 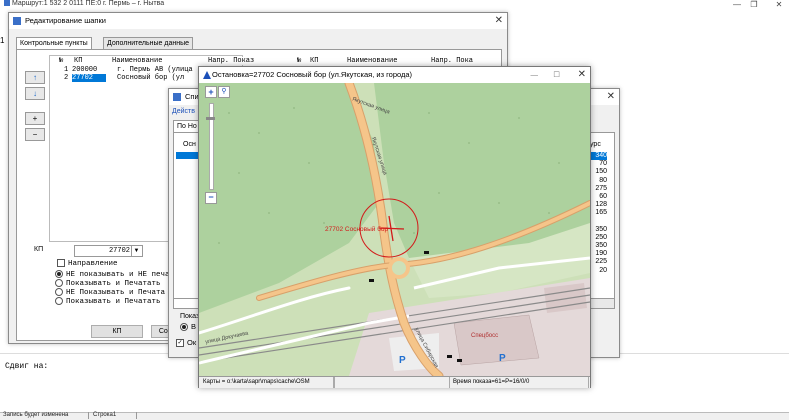 What do you see at coordinates (601, 262) in the screenshot?
I see `course-value: 225` at bounding box center [601, 262].